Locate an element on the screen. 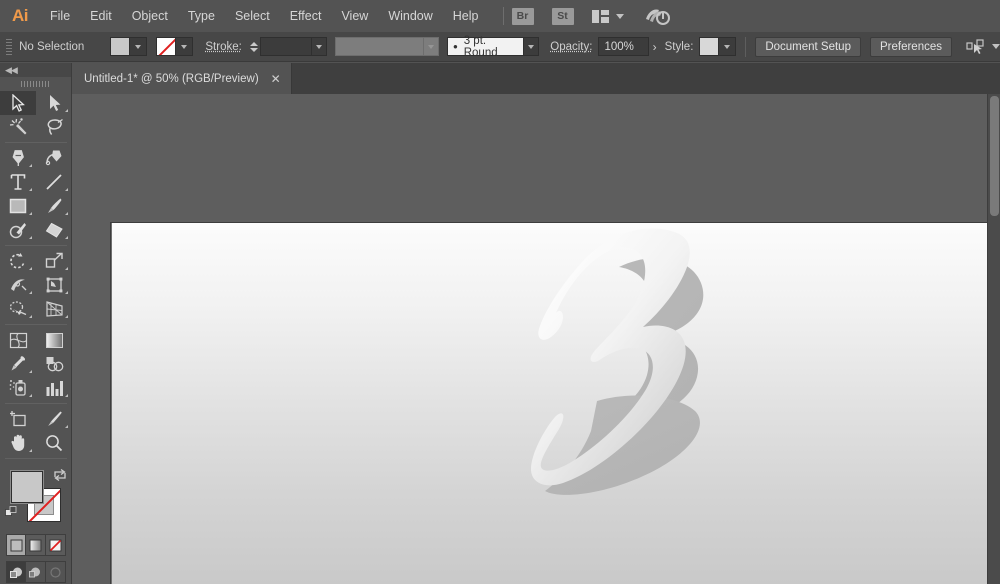 This screenshot has height=584, width=1000. stroke-color-swatch is located at coordinates (166, 46).